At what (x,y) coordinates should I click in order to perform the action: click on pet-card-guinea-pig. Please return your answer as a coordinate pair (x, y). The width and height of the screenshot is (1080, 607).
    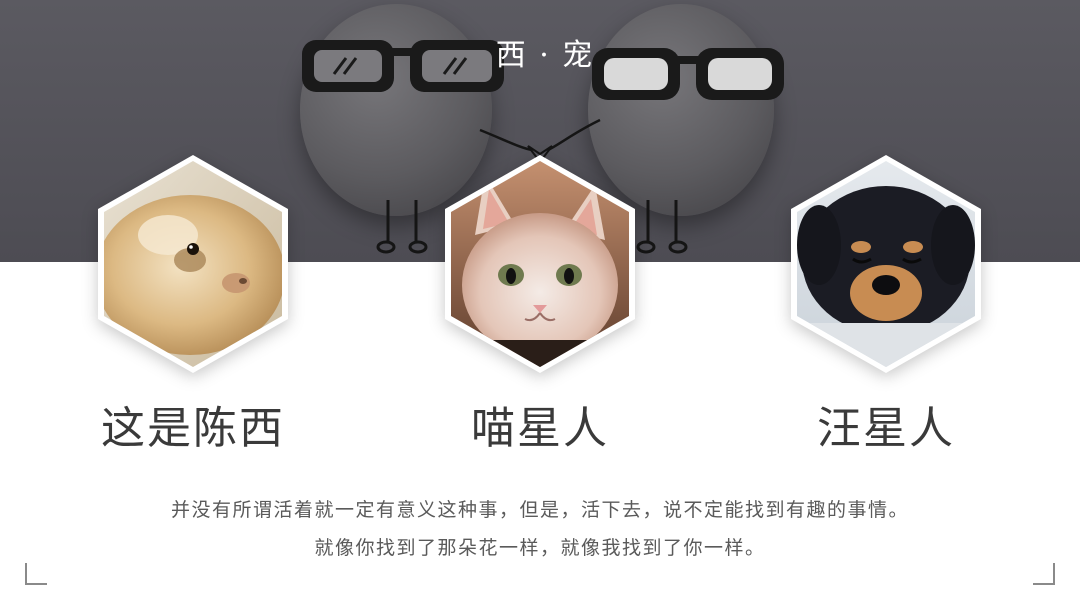
    Looking at the image, I should click on (193, 264).